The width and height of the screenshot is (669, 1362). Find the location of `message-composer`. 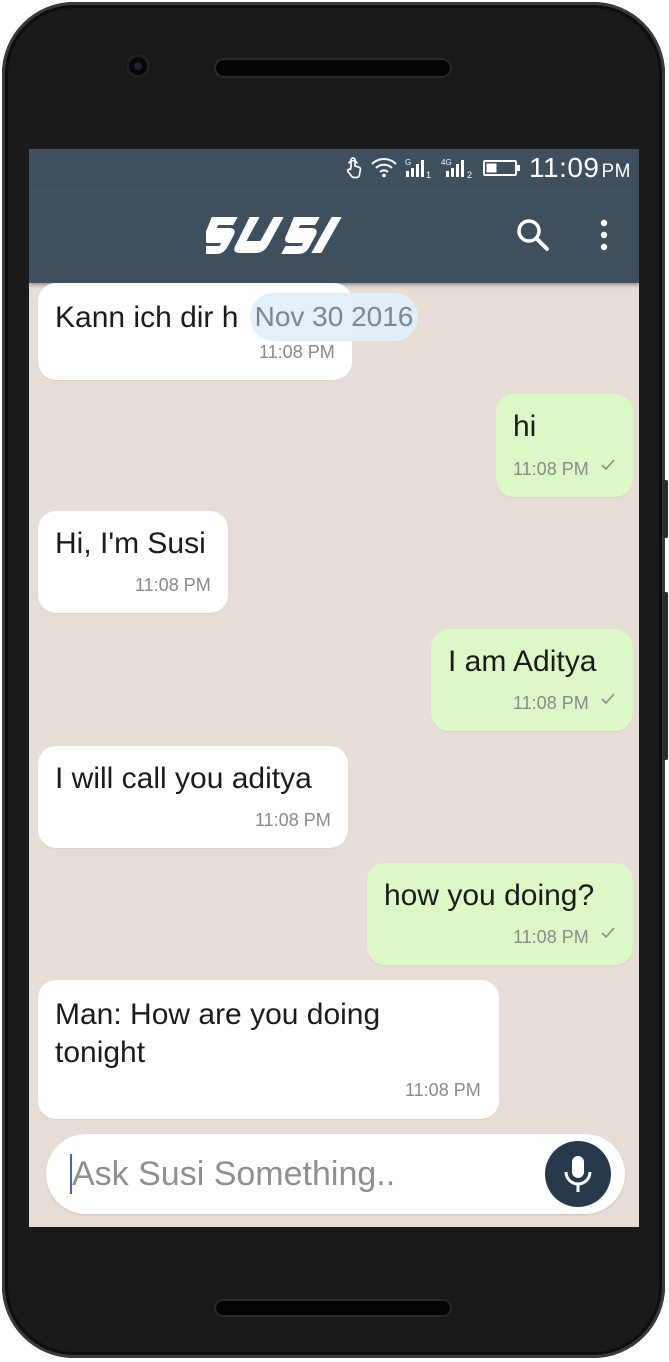

message-composer is located at coordinates (335, 1174).